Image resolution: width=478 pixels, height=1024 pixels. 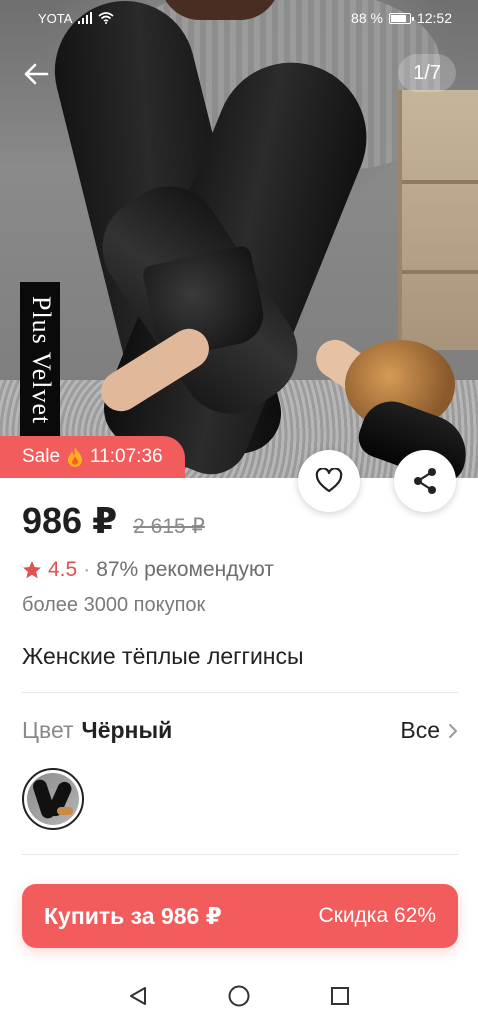 I want to click on home-circle-icon, so click(x=239, y=996).